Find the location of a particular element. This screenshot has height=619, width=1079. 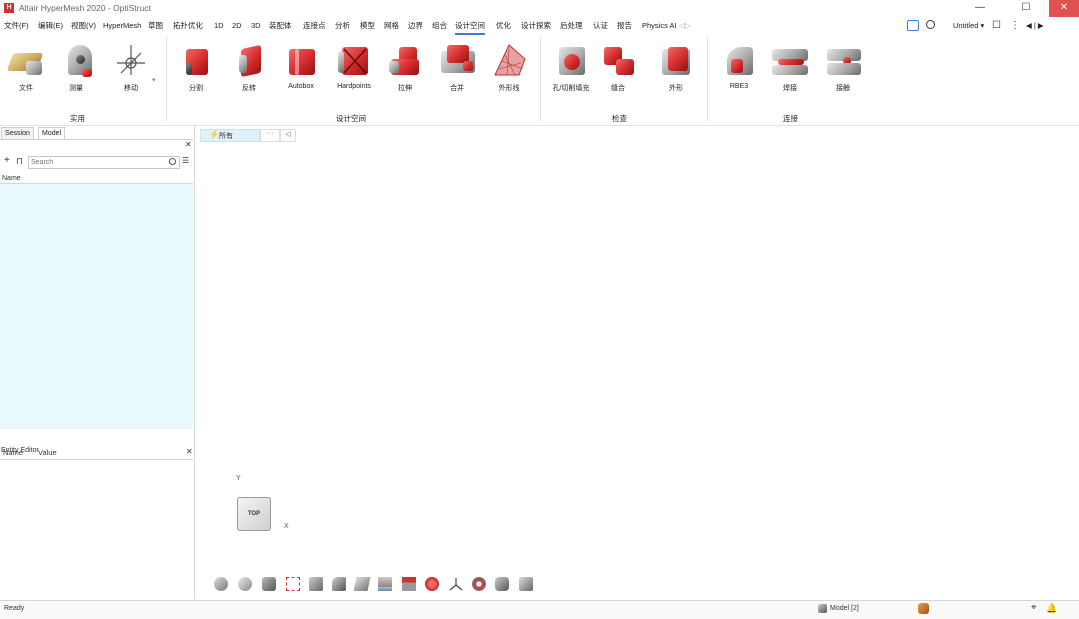

view-target-icon is located at coordinates (432, 584).